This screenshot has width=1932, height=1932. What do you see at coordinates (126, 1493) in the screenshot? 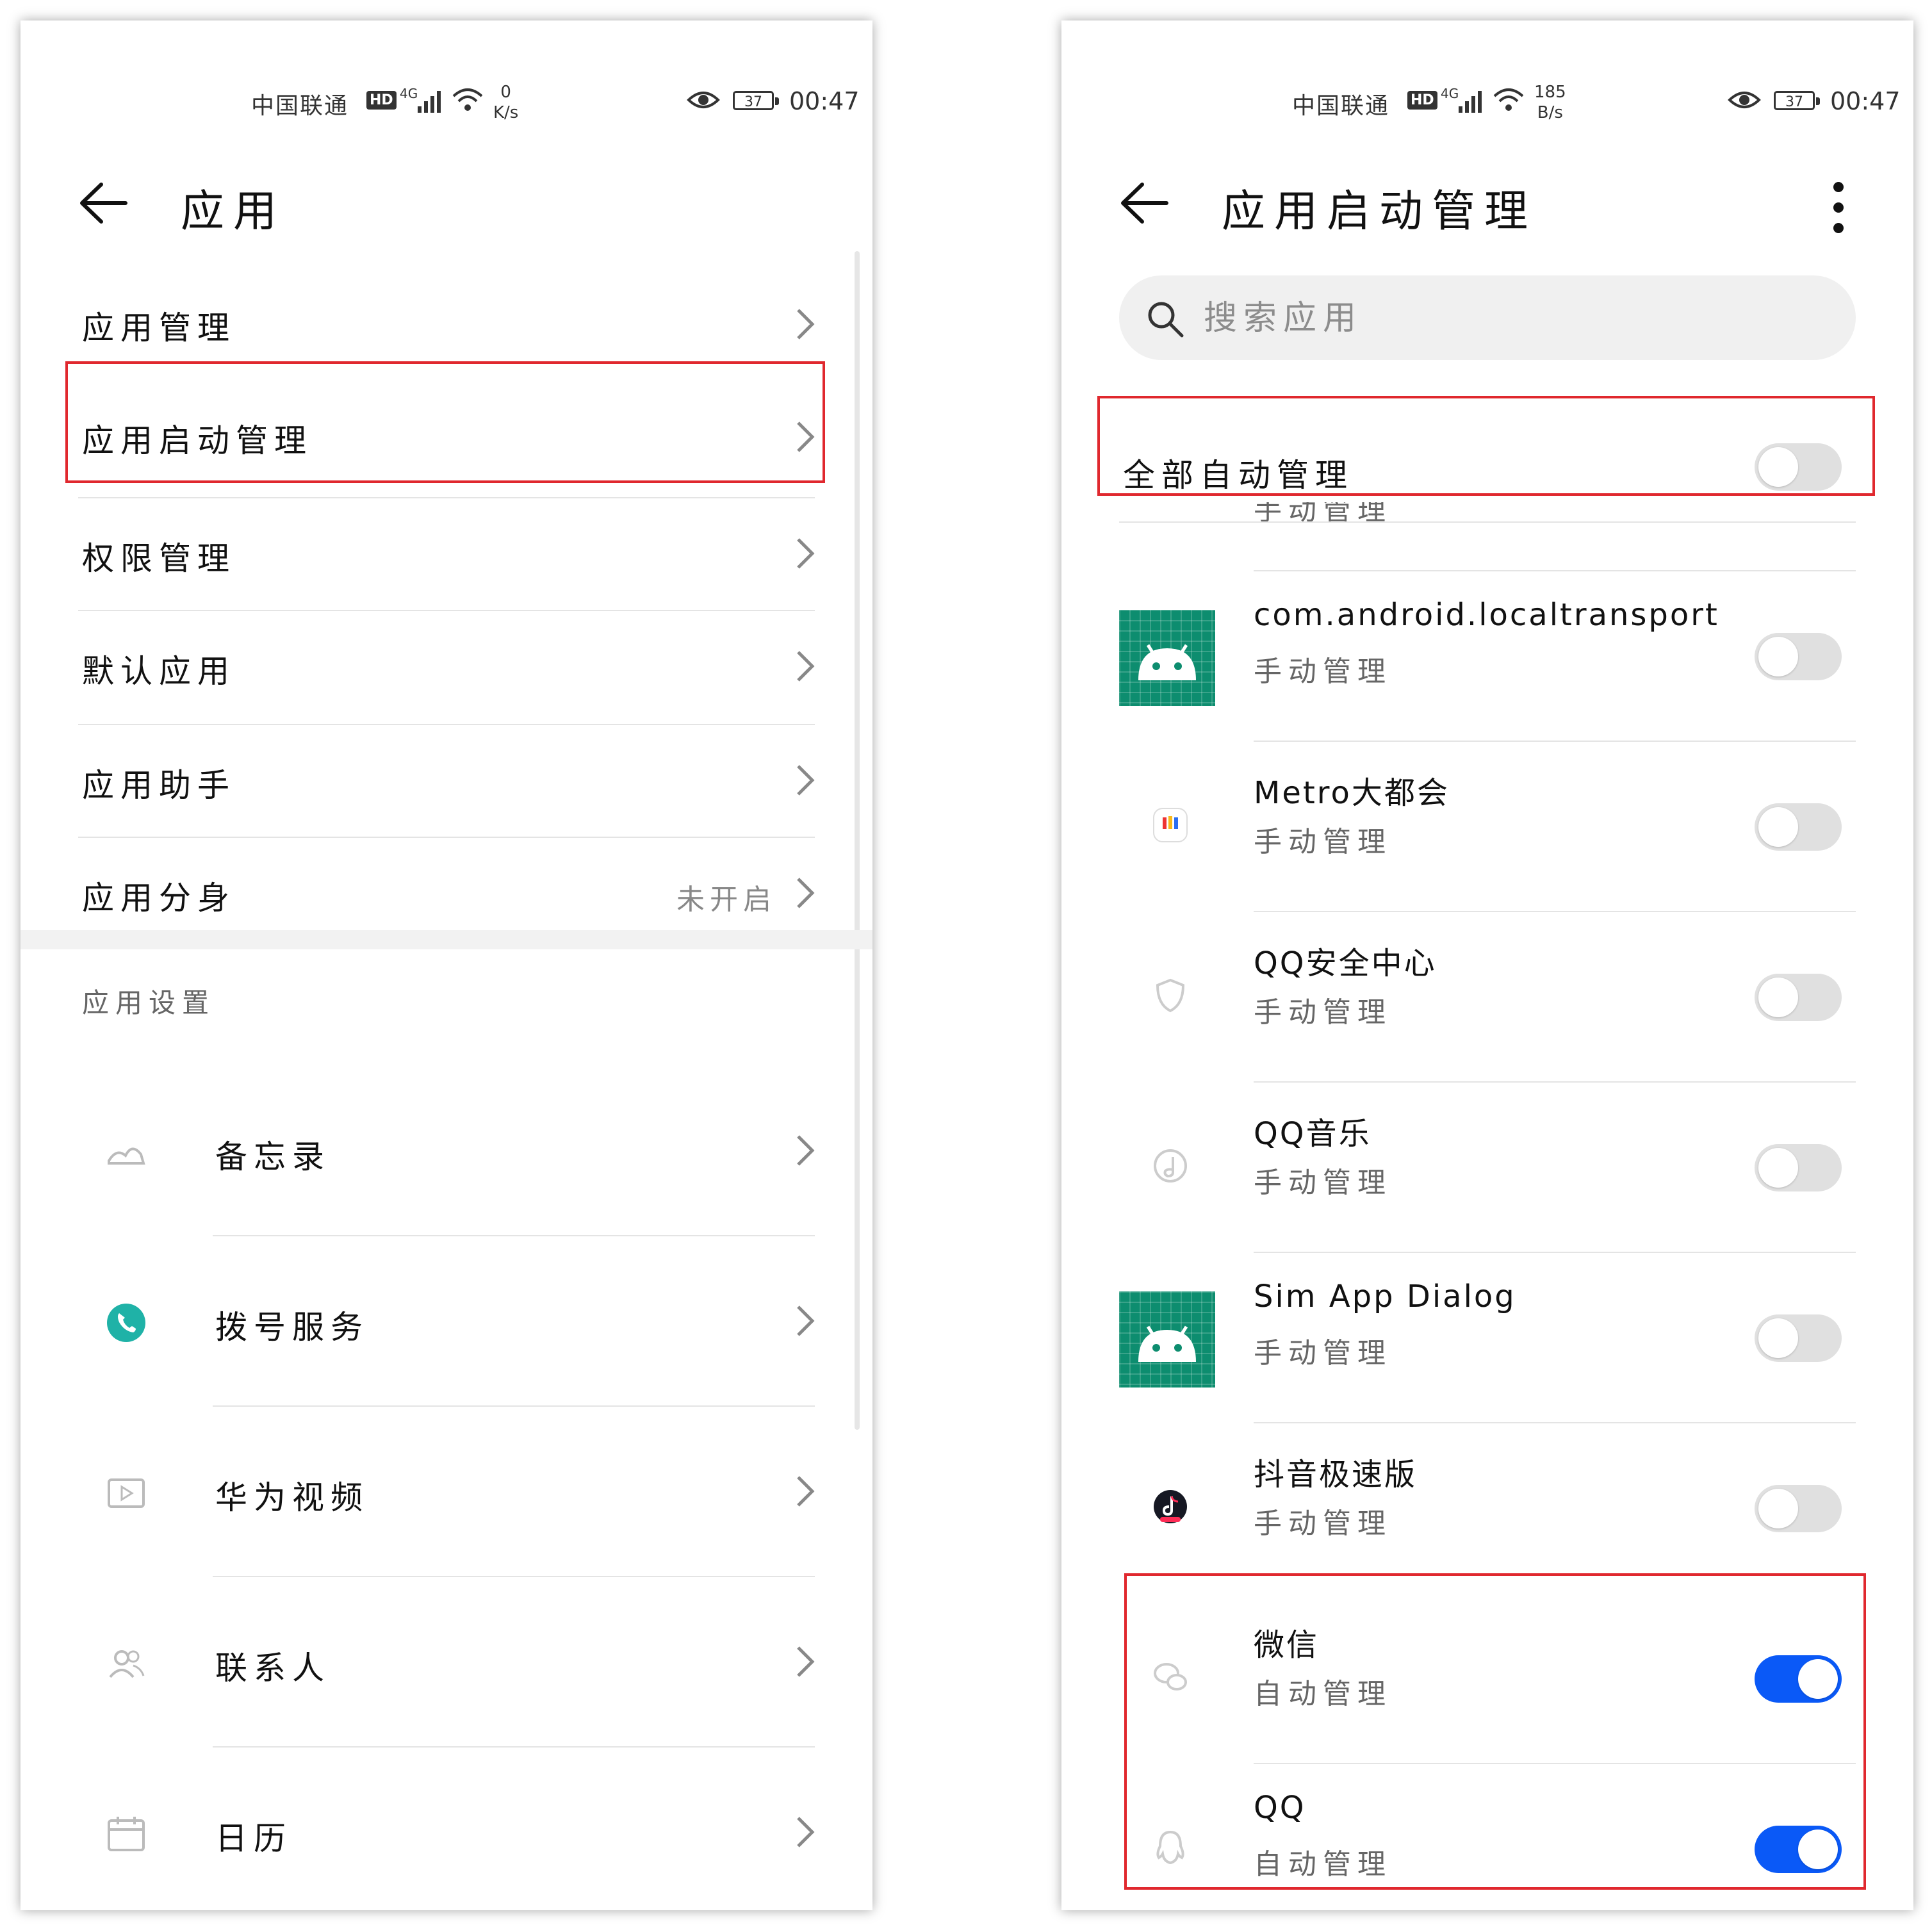
I see `video-icon` at bounding box center [126, 1493].